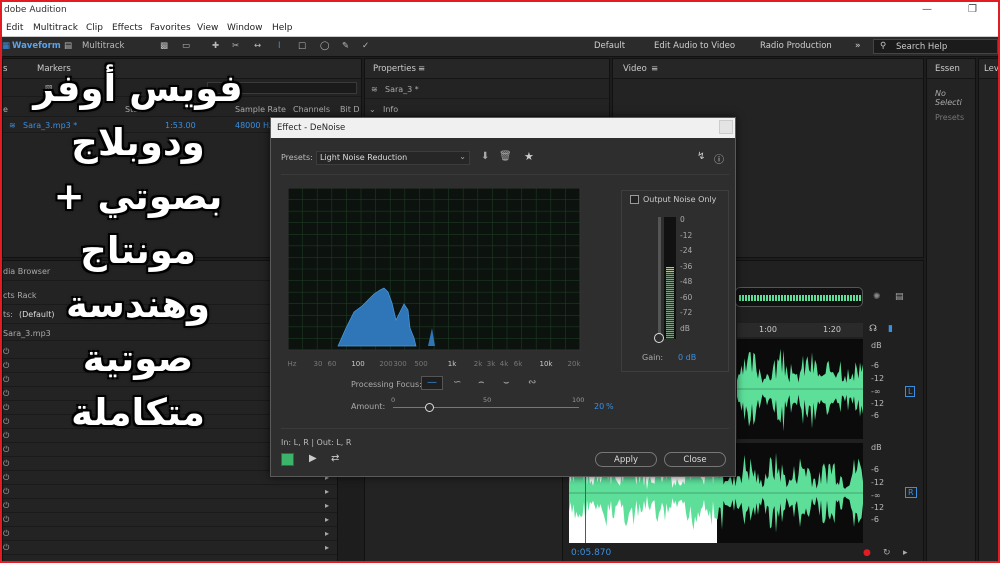 Image resolution: width=1000 pixels, height=563 pixels. Describe the element at coordinates (659, 338) in the screenshot. I see `gain-slider-thumb` at that location.